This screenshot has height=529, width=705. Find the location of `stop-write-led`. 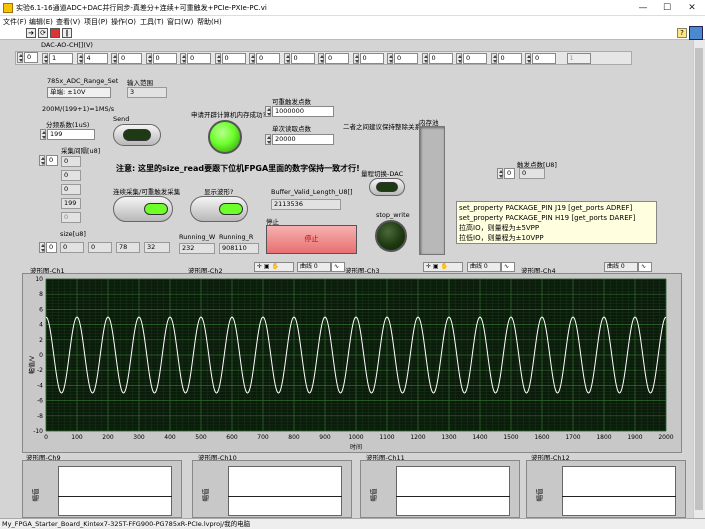

stop-write-led is located at coordinates (391, 236).